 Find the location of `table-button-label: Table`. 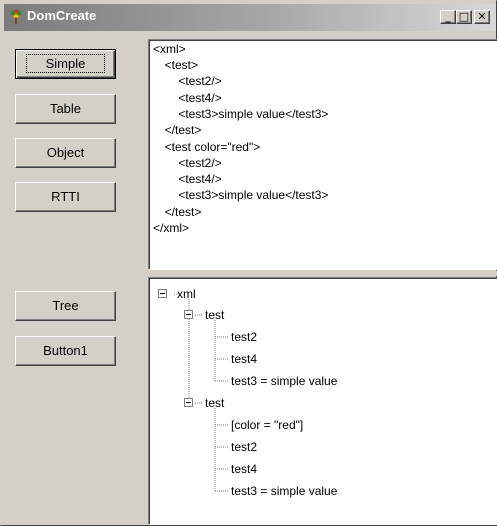

table-button-label: Table is located at coordinates (65, 108).